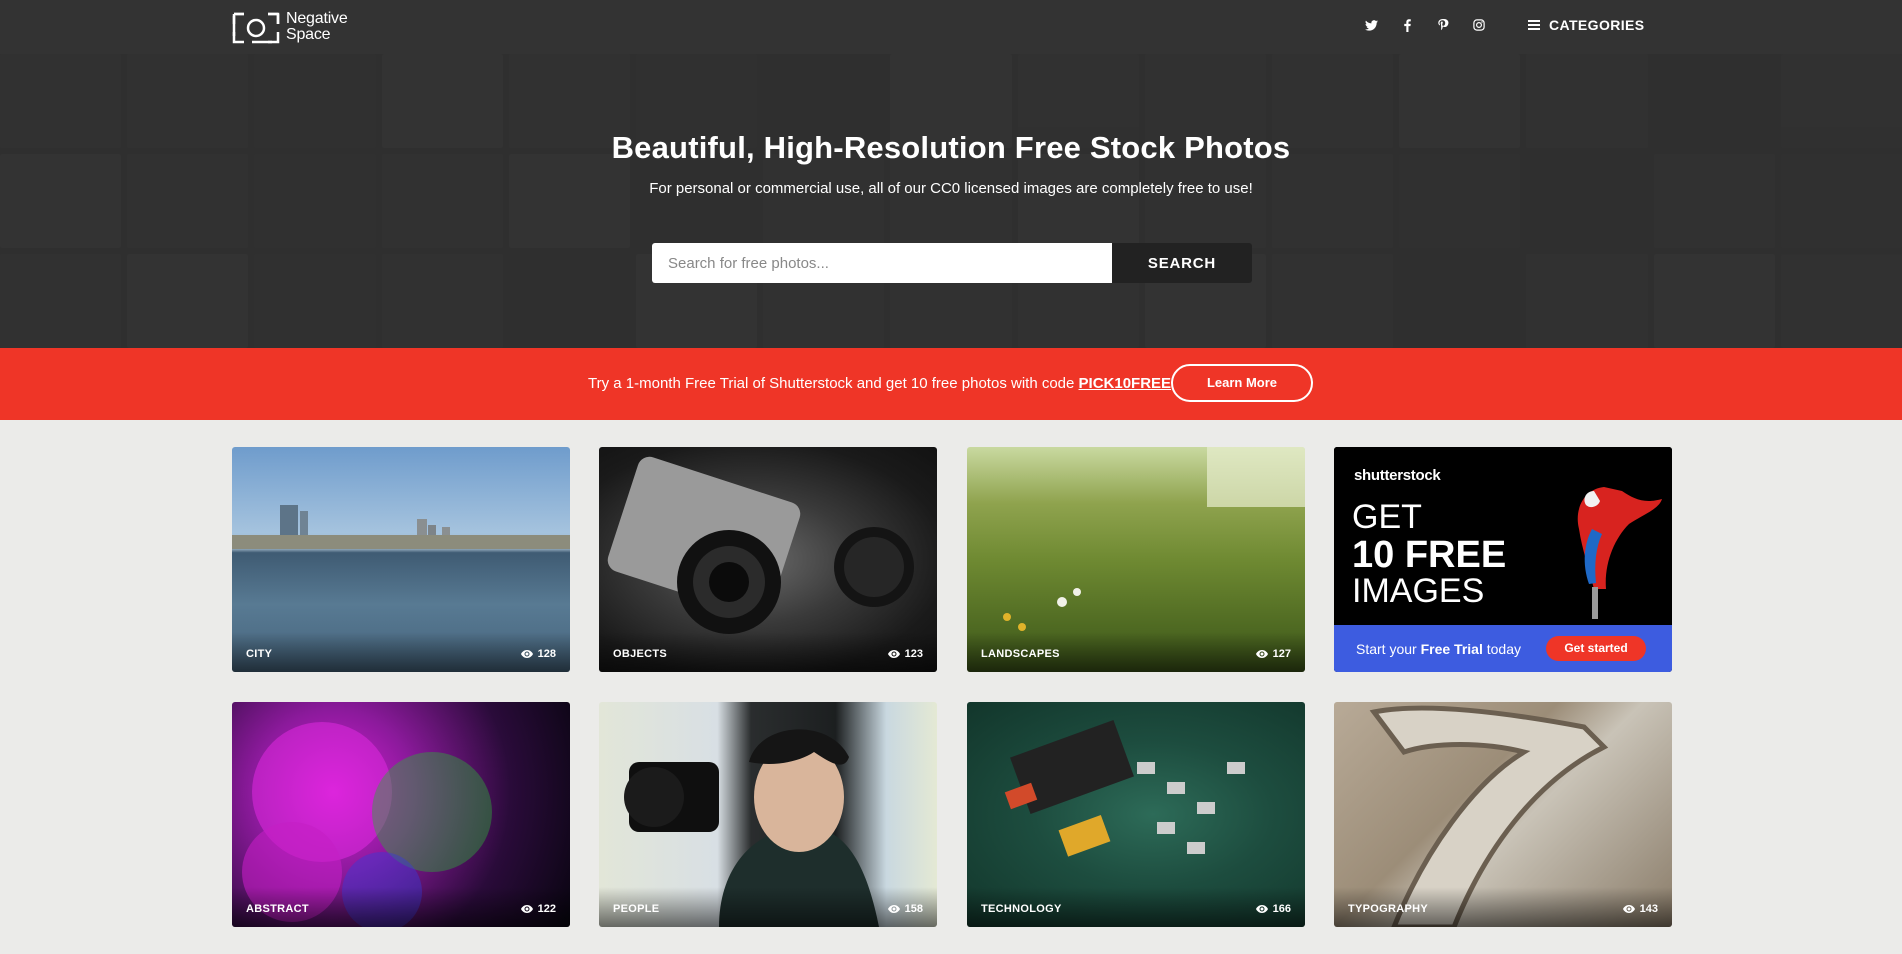 This screenshot has height=954, width=1902. What do you see at coordinates (1534, 25) in the screenshot?
I see `hamburger-icon` at bounding box center [1534, 25].